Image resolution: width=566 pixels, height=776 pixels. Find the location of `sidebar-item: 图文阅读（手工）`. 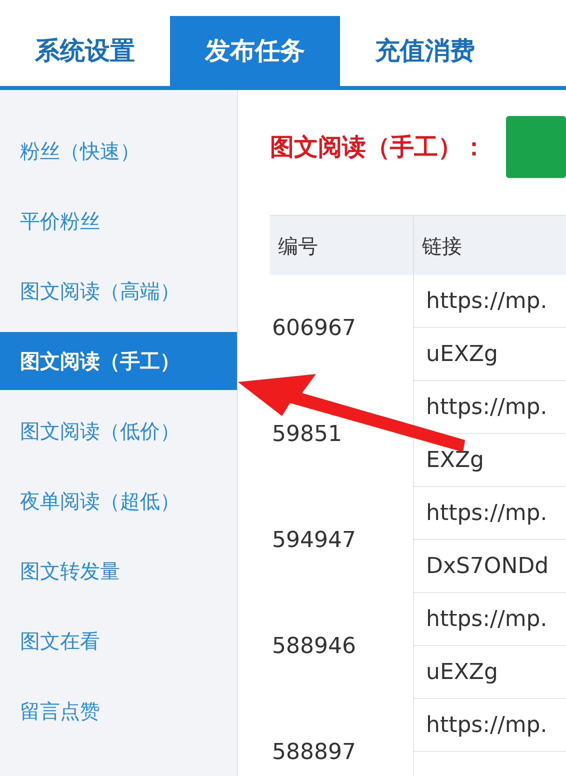

sidebar-item: 图文阅读（手工） is located at coordinates (118, 361).